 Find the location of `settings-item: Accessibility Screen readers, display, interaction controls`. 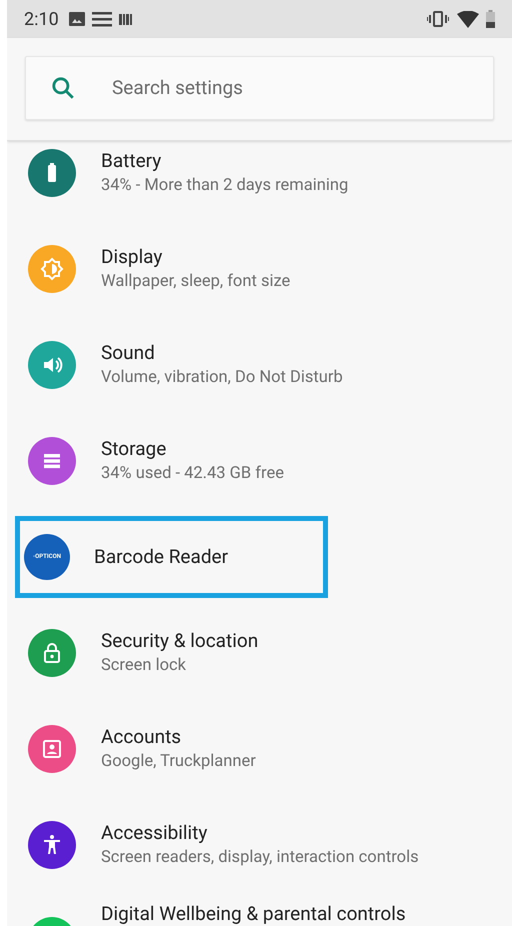

settings-item: Accessibility Screen readers, display, interaction controls is located at coordinates (259, 845).